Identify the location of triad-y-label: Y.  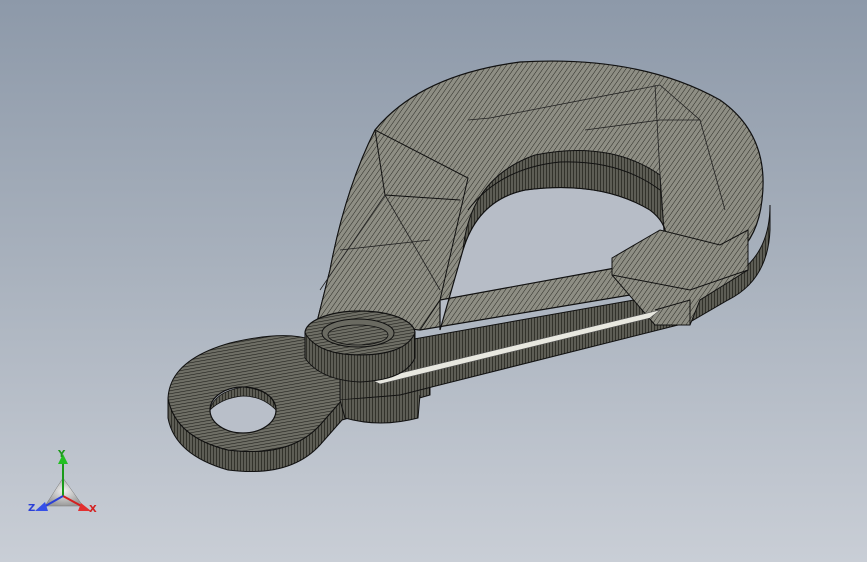
(62, 454).